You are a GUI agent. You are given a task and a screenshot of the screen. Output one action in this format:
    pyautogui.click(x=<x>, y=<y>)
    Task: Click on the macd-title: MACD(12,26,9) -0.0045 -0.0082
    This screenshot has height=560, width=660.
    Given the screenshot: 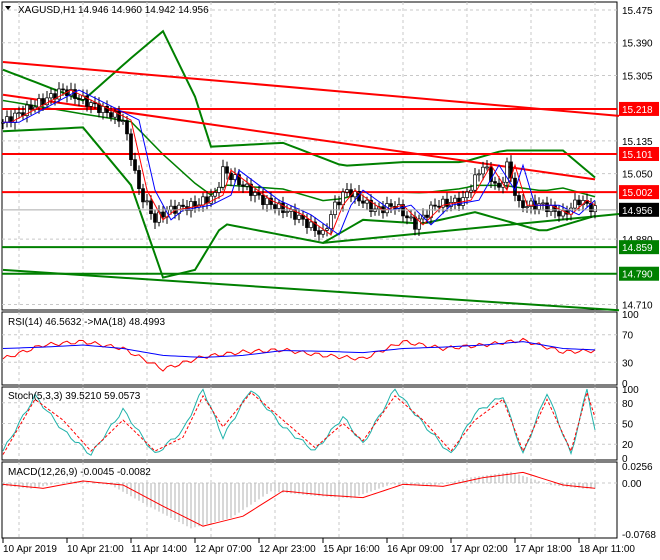 What is the action you would take?
    pyautogui.click(x=79, y=472)
    